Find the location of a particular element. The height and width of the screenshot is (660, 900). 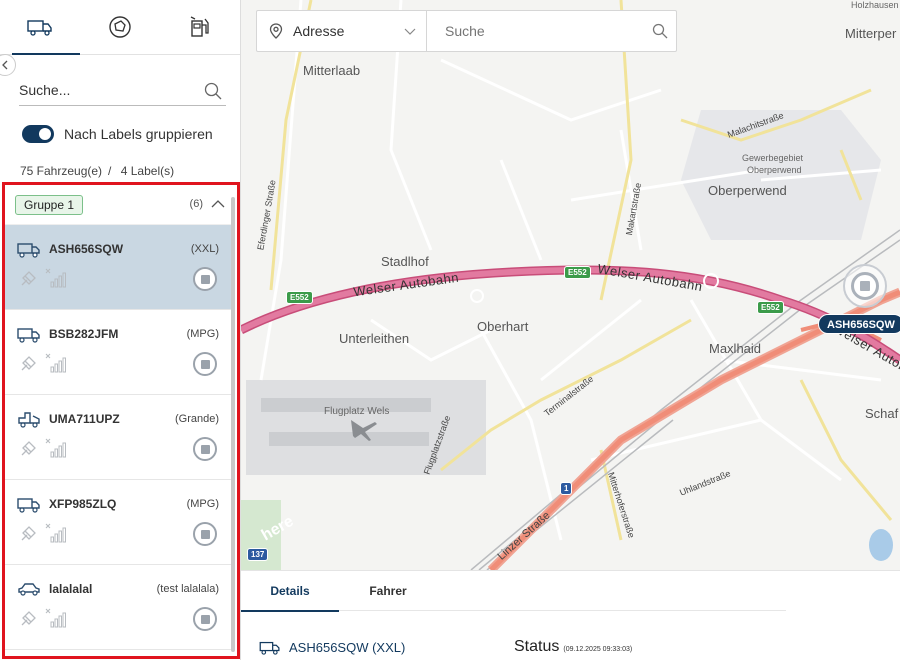

map-place-oberperwend: Oberperwend is located at coordinates (747, 190).